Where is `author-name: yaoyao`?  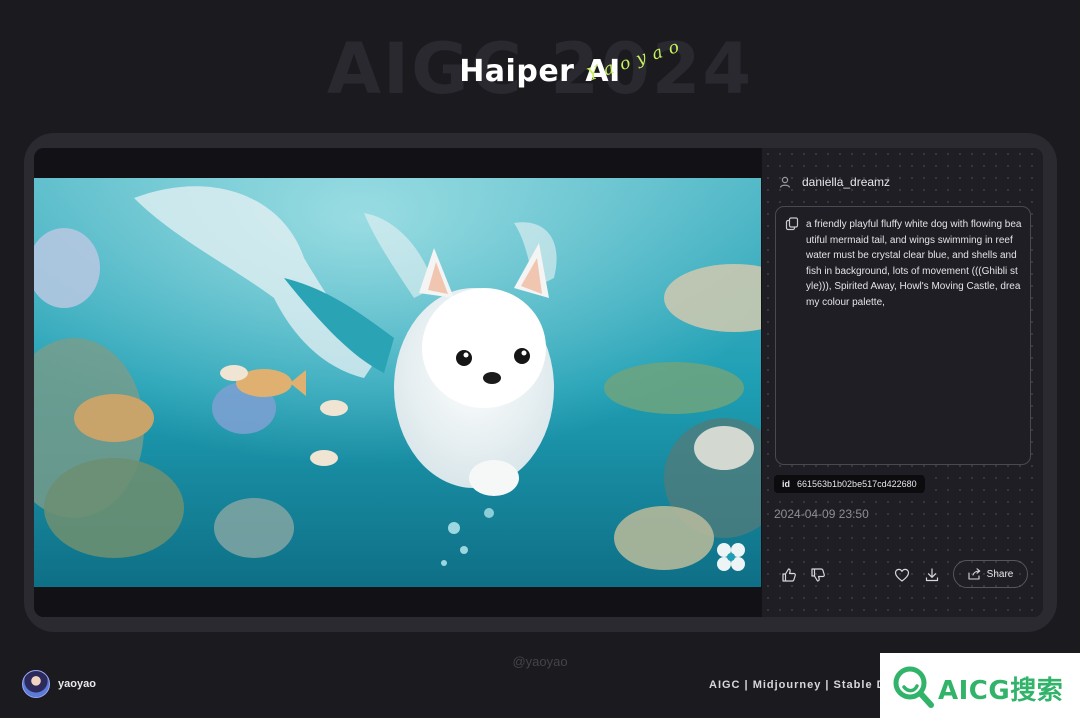 author-name: yaoyao is located at coordinates (77, 684).